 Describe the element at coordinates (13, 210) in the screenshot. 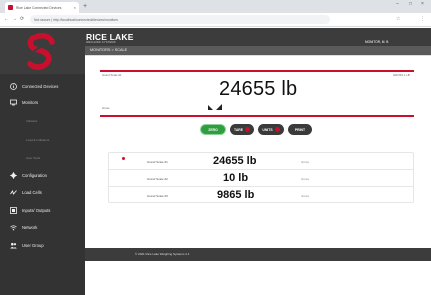

I see `io-icon` at that location.